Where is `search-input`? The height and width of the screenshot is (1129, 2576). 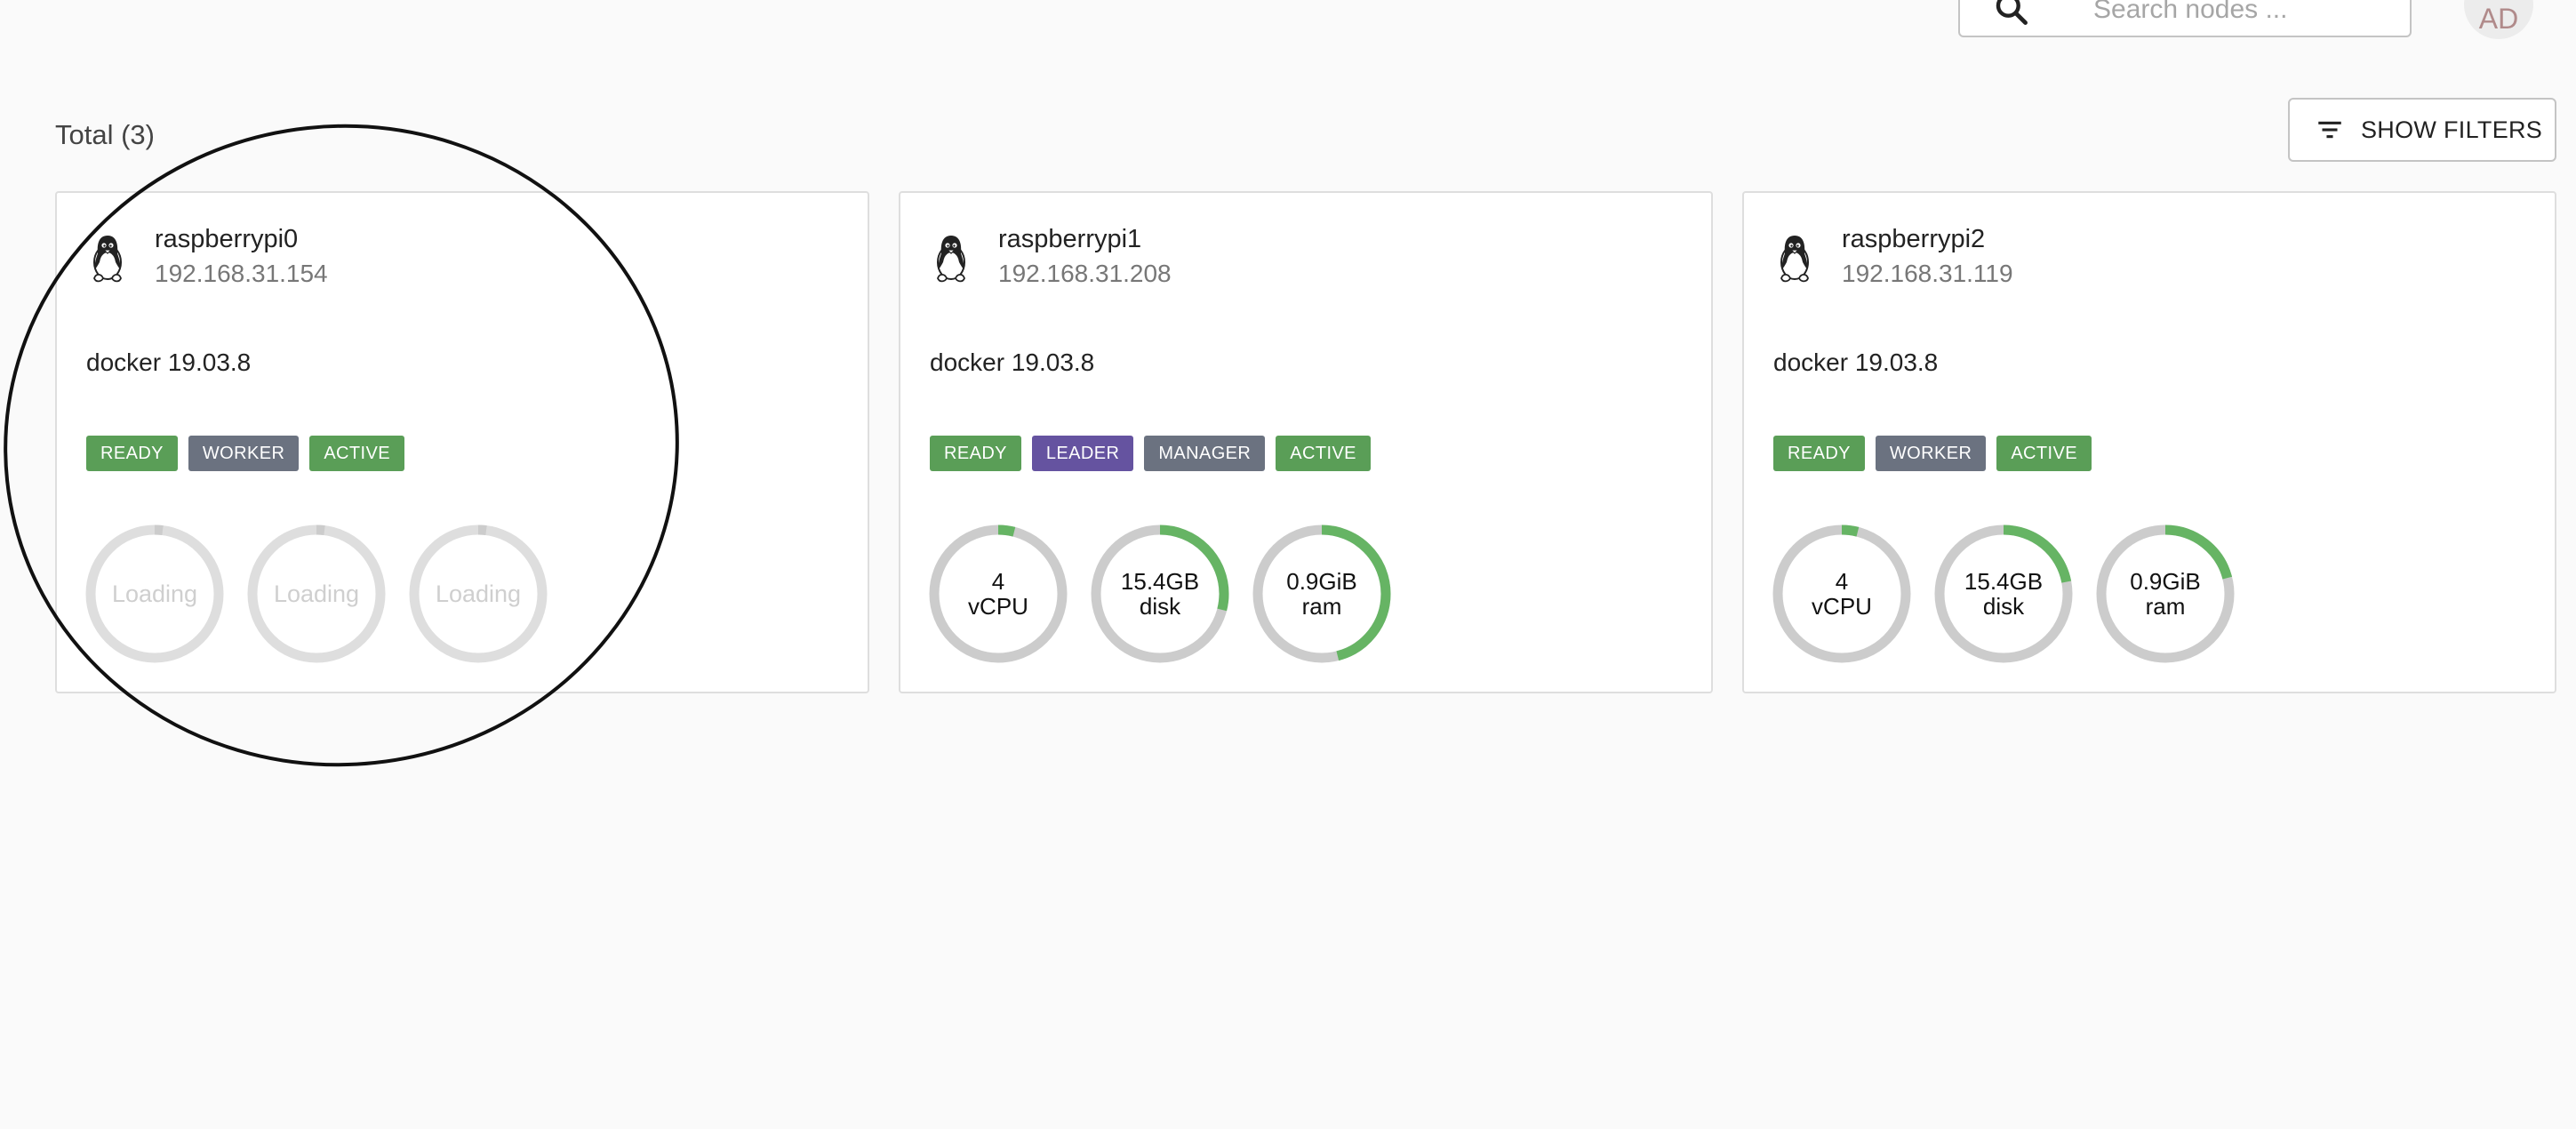
search-input is located at coordinates (2240, 11).